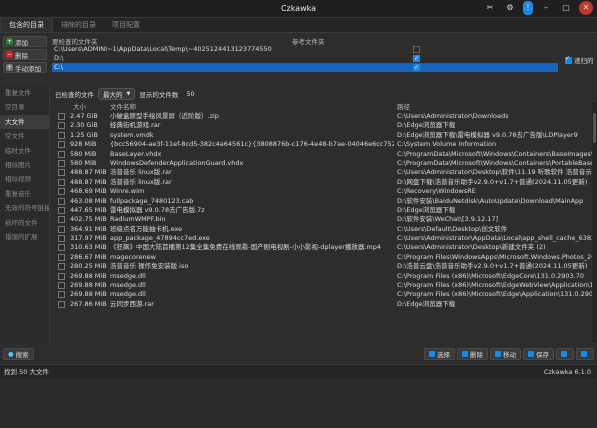 The image size is (597, 428). What do you see at coordinates (88, 266) in the screenshot?
I see `row-size: 280.25 MiB` at bounding box center [88, 266].